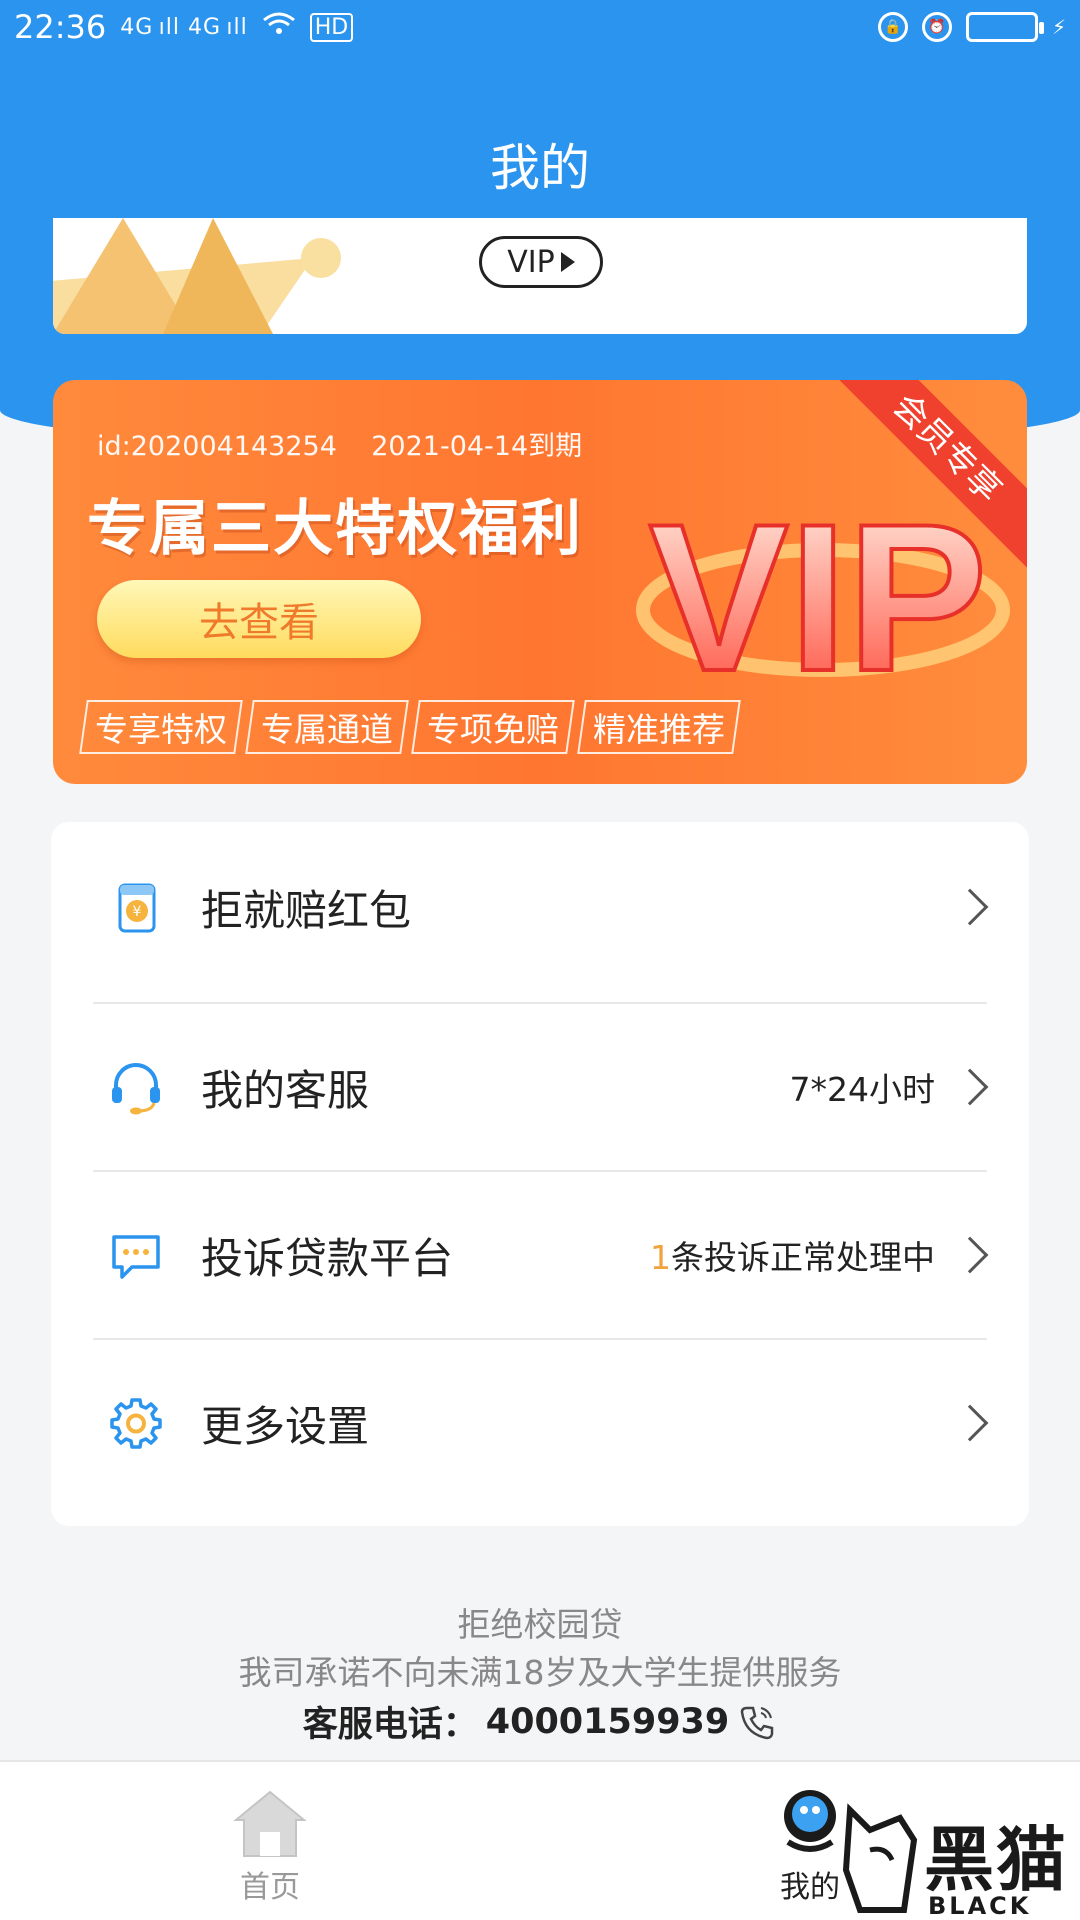 The height and width of the screenshot is (1920, 1080). I want to click on banner-title: 专属三大特权福利, so click(335, 529).